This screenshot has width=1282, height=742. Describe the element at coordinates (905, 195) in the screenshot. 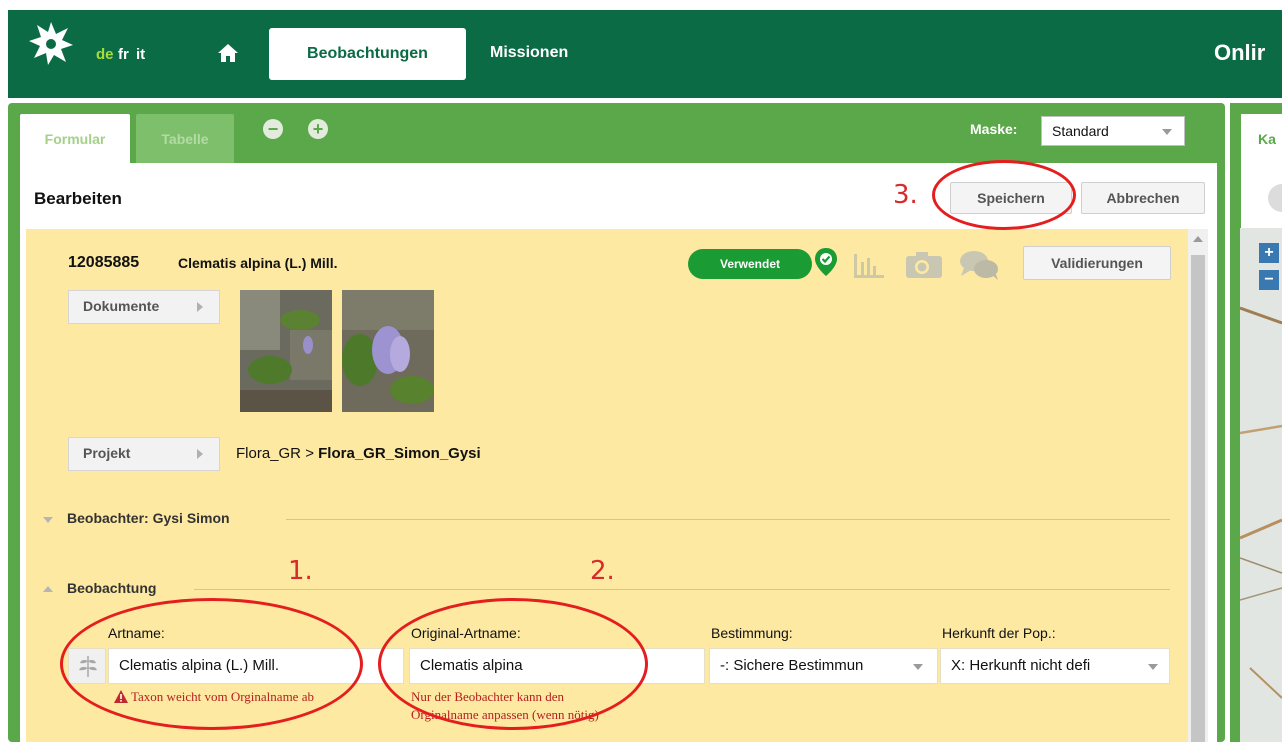

I see `annotation-step-3: 3.` at that location.